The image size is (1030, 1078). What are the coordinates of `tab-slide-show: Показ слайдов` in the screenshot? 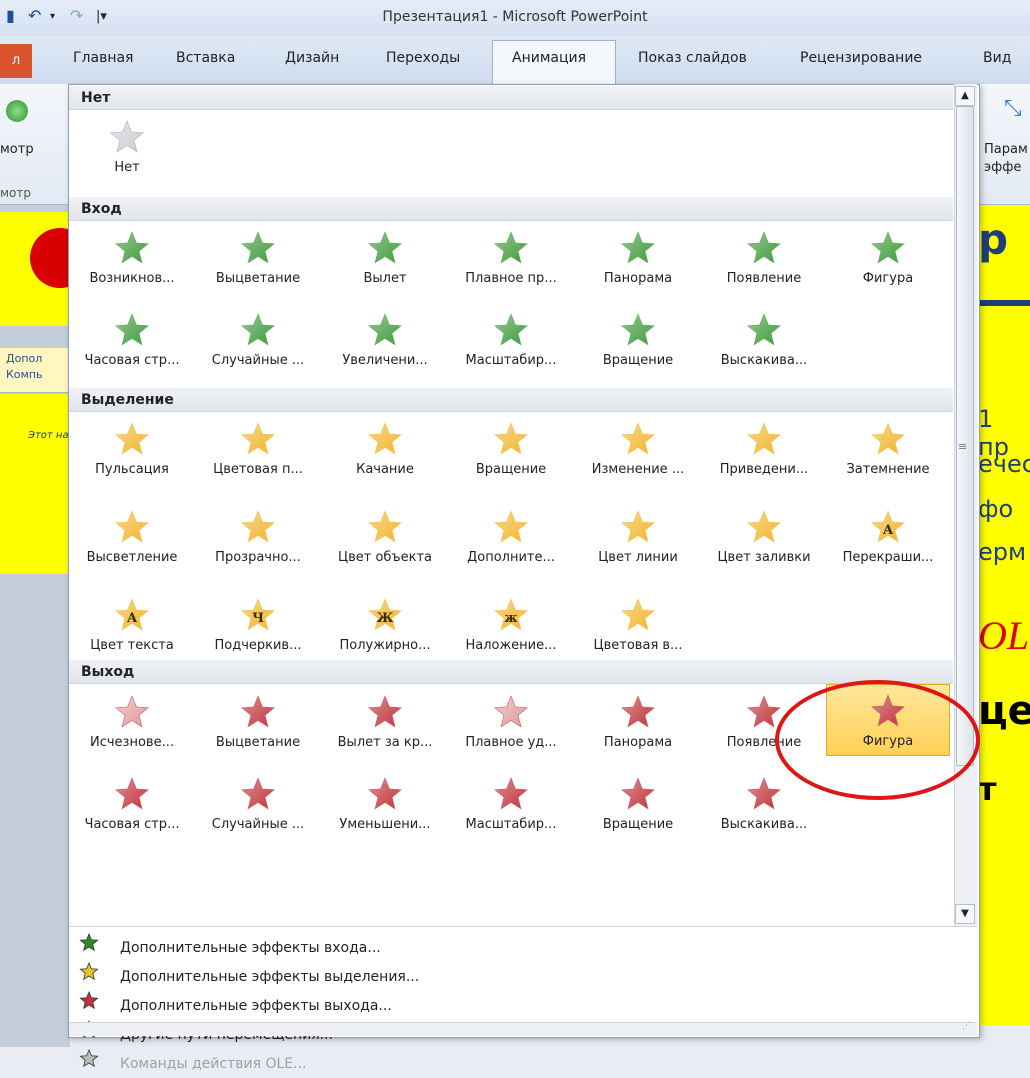 It's located at (692, 58).